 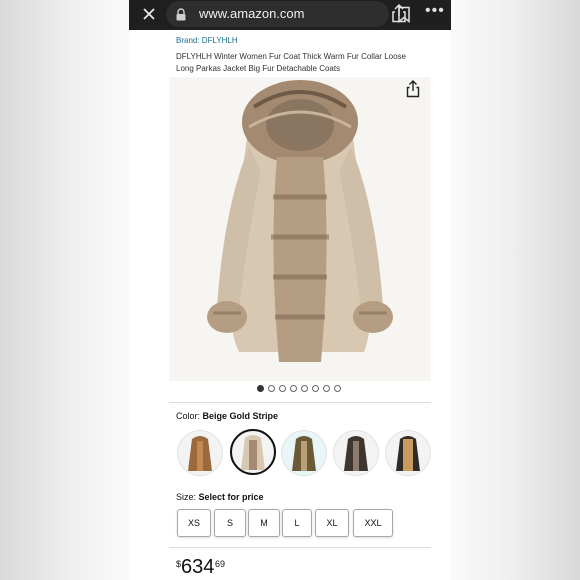 What do you see at coordinates (434, 12) in the screenshot?
I see `more-icon: •••` at bounding box center [434, 12].